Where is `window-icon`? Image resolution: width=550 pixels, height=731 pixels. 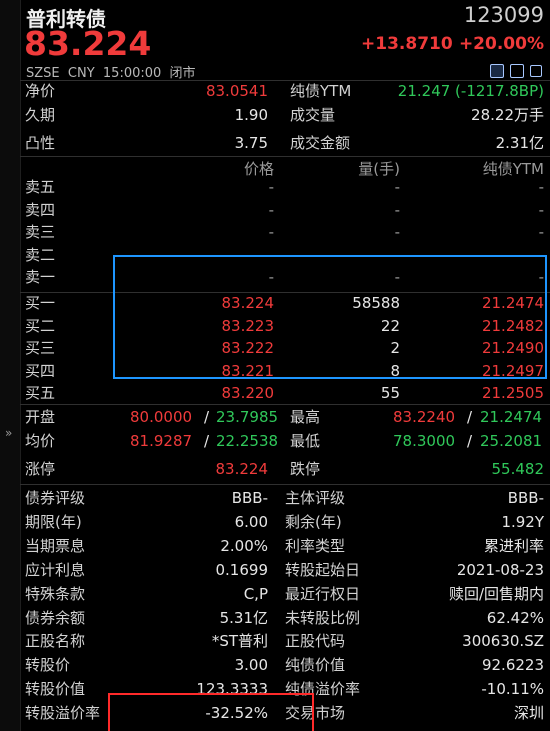
window-icon is located at coordinates (517, 71).